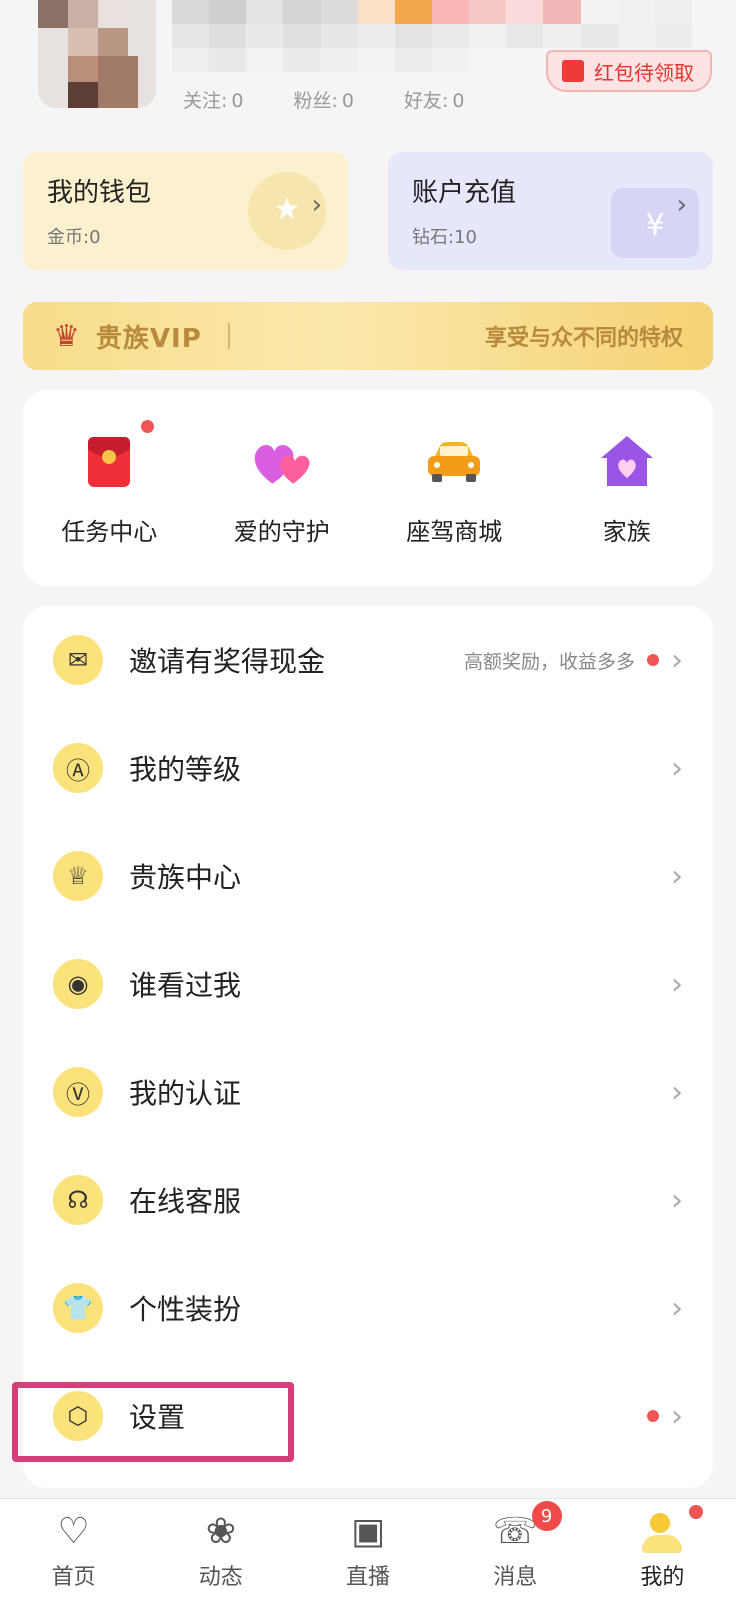 The height and width of the screenshot is (1600, 736). Describe the element at coordinates (148, 338) in the screenshot. I see `vip-title: 贵族VIP` at that location.